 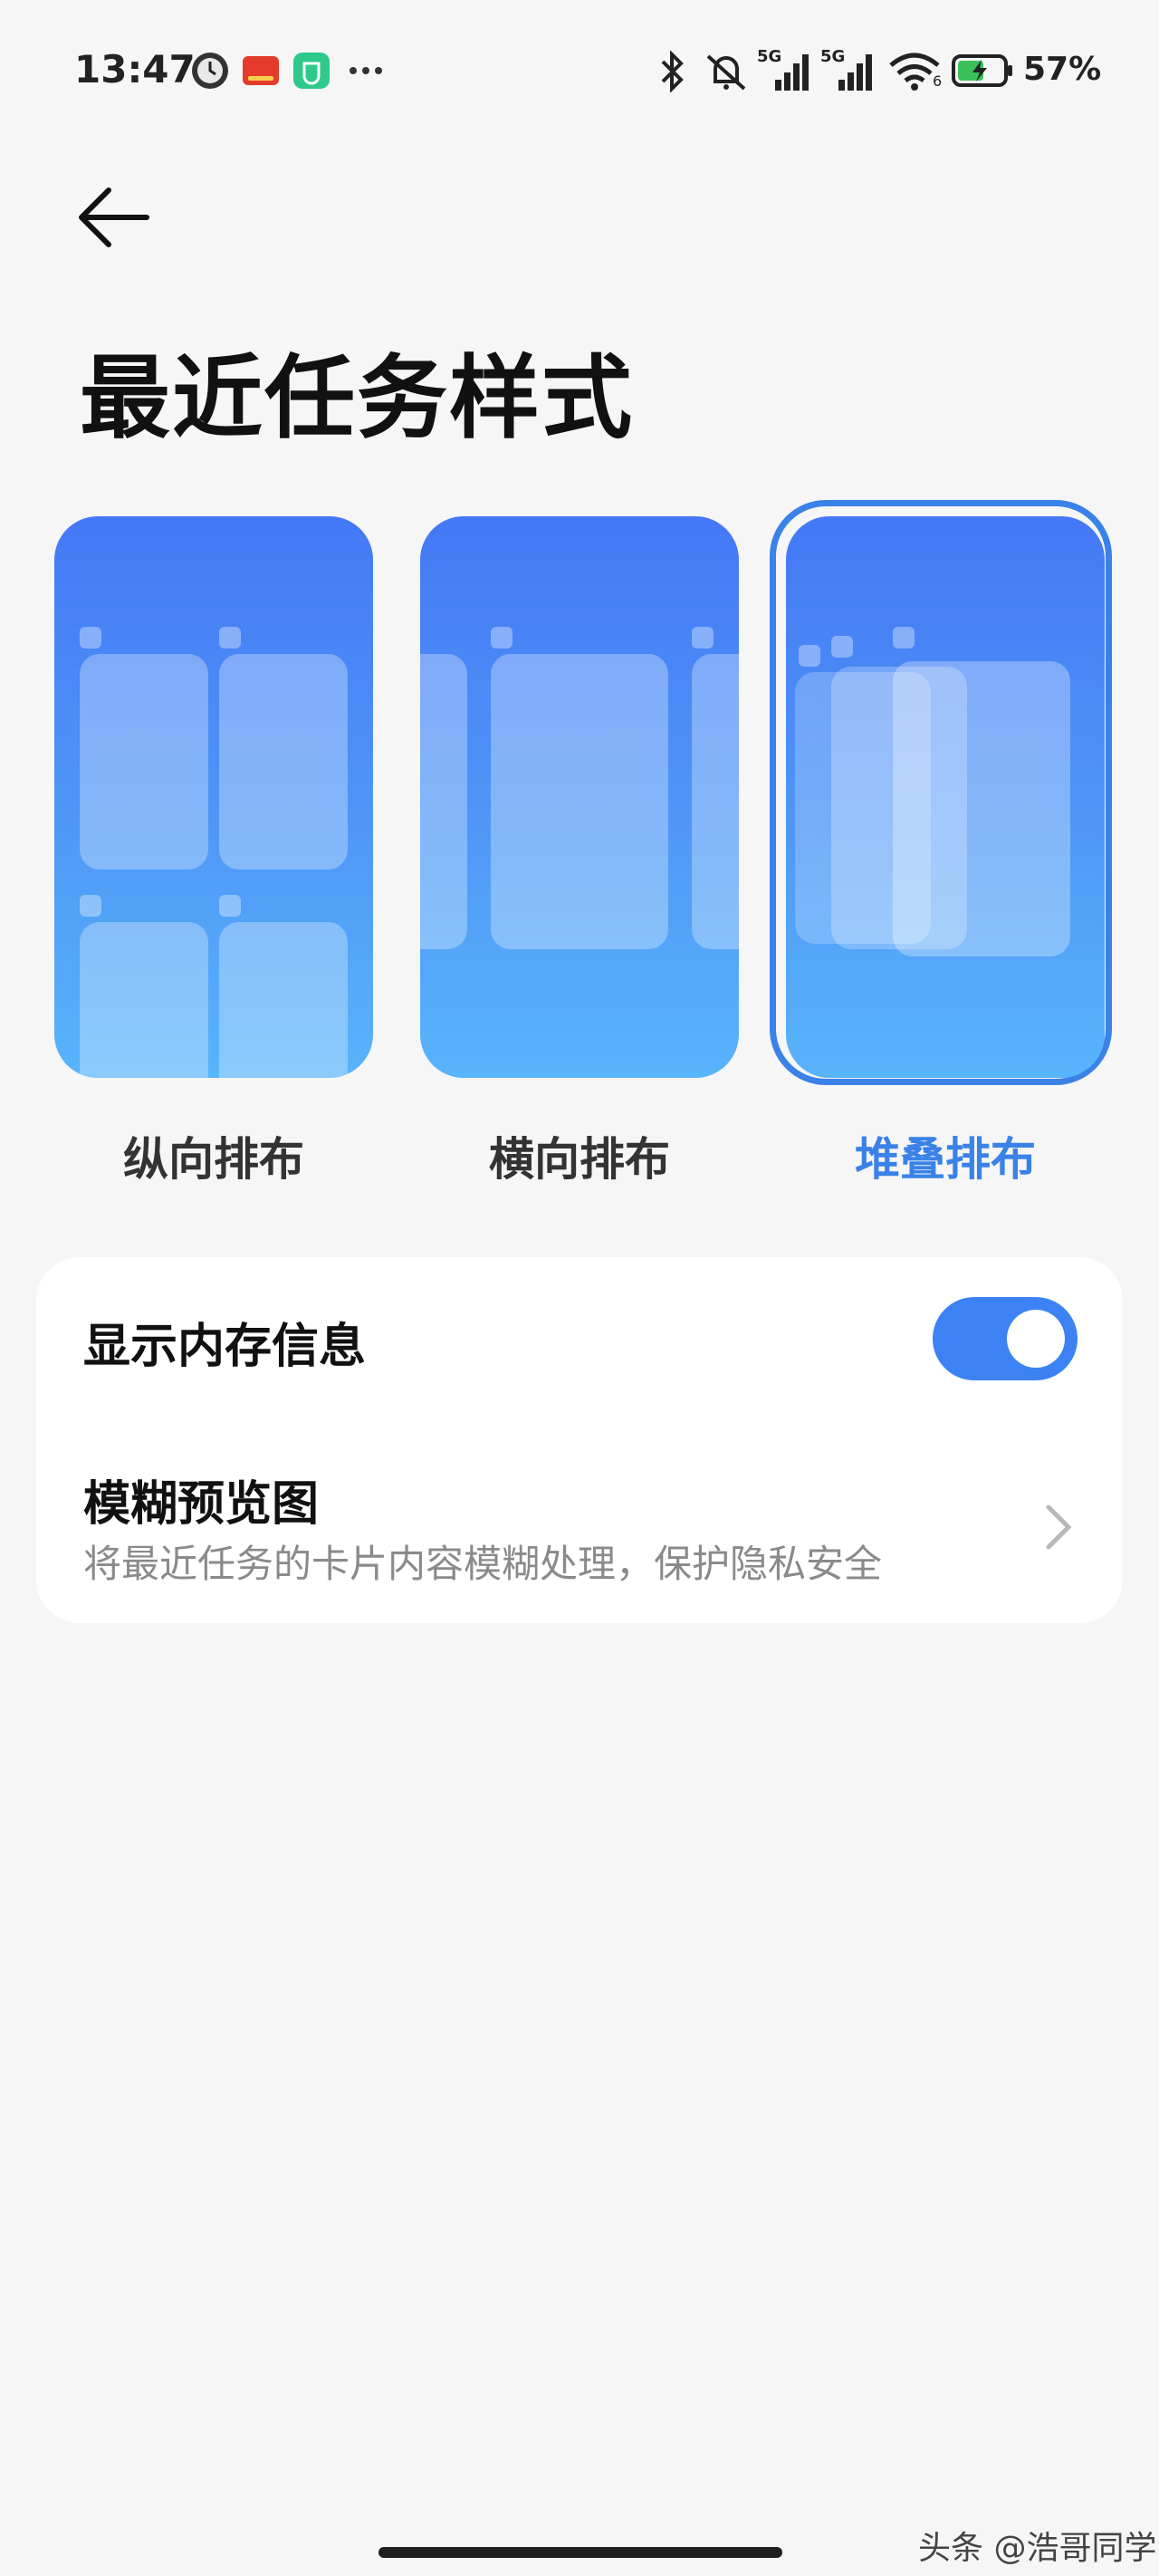 What do you see at coordinates (672, 73) in the screenshot?
I see `bluetooth-icon` at bounding box center [672, 73].